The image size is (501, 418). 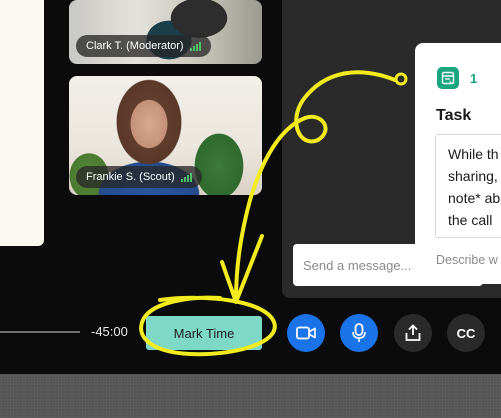 I want to click on participant-name: Frankie S. (Scout), so click(x=130, y=177).